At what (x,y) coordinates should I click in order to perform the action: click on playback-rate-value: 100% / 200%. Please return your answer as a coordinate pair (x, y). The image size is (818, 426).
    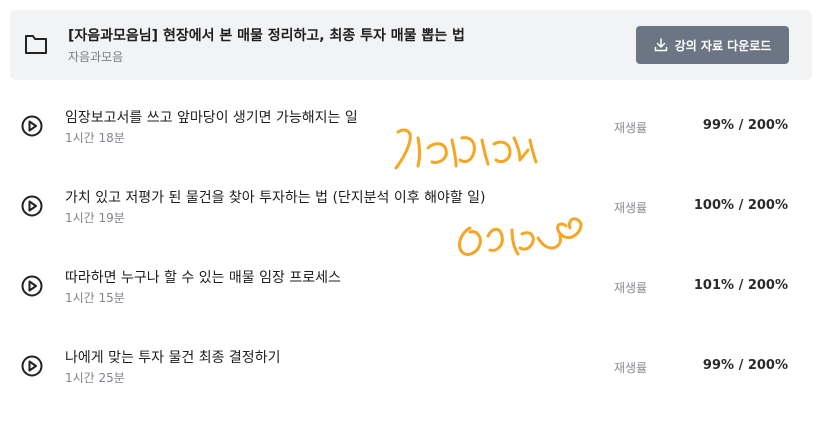
    Looking at the image, I should click on (740, 205).